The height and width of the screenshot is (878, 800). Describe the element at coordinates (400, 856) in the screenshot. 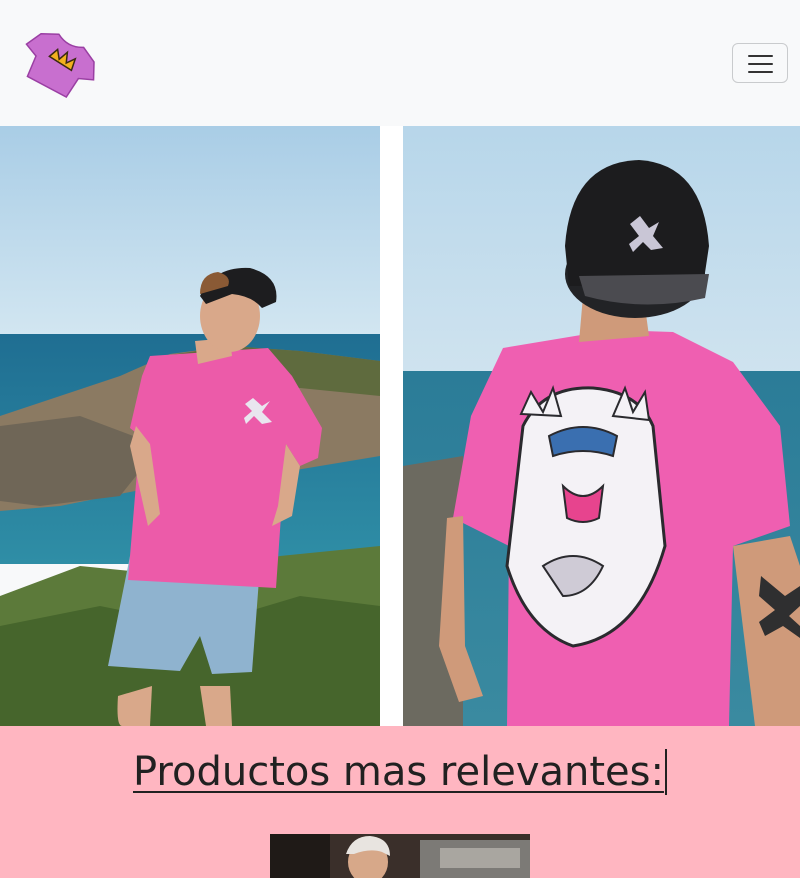

I see `product-photo` at that location.